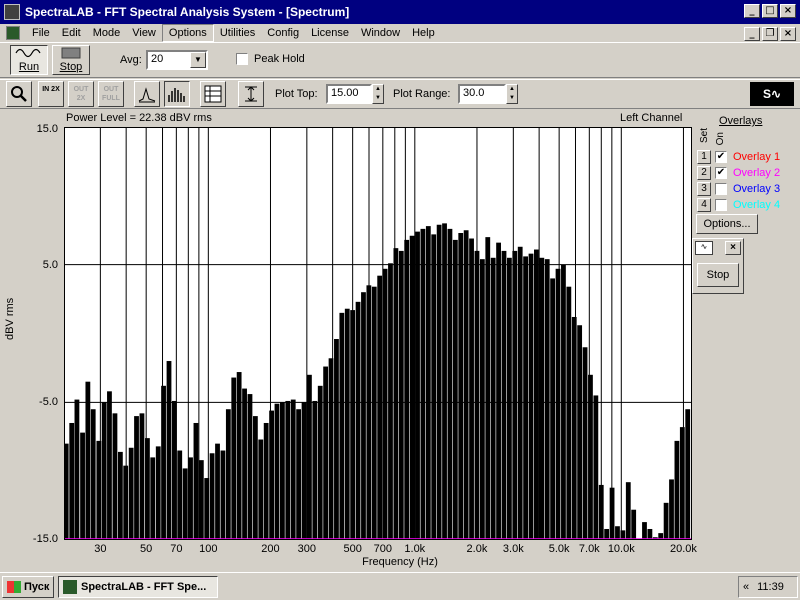 This screenshot has height=600, width=800. I want to click on on-label: On, so click(720, 139).